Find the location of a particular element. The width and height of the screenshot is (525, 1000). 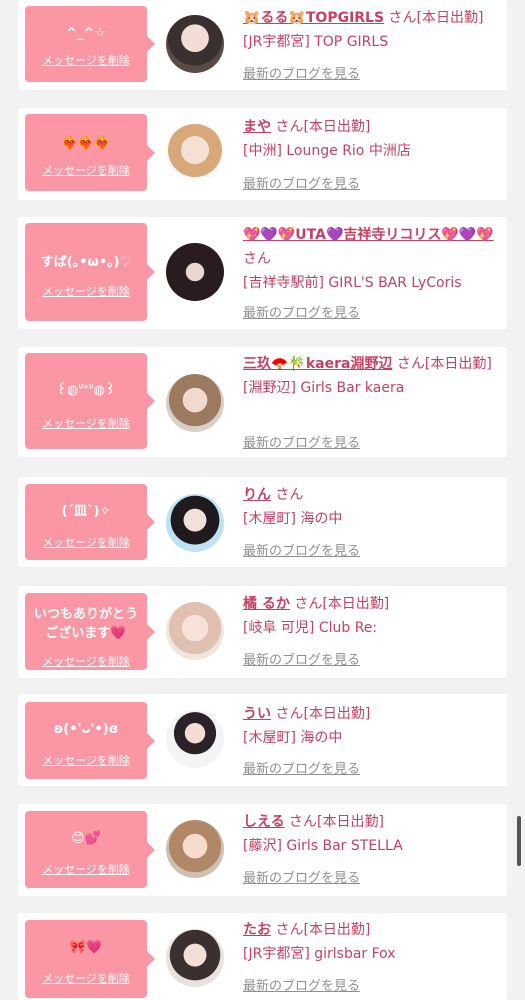

shop-name: [岐阜 可児] Club Re: is located at coordinates (310, 628).